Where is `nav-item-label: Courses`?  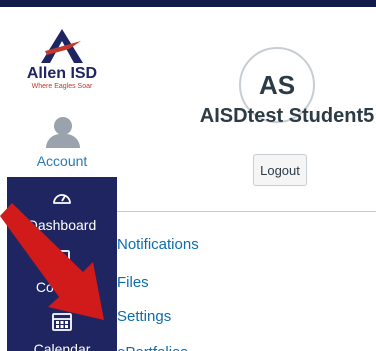
nav-item-label: Courses is located at coordinates (62, 287).